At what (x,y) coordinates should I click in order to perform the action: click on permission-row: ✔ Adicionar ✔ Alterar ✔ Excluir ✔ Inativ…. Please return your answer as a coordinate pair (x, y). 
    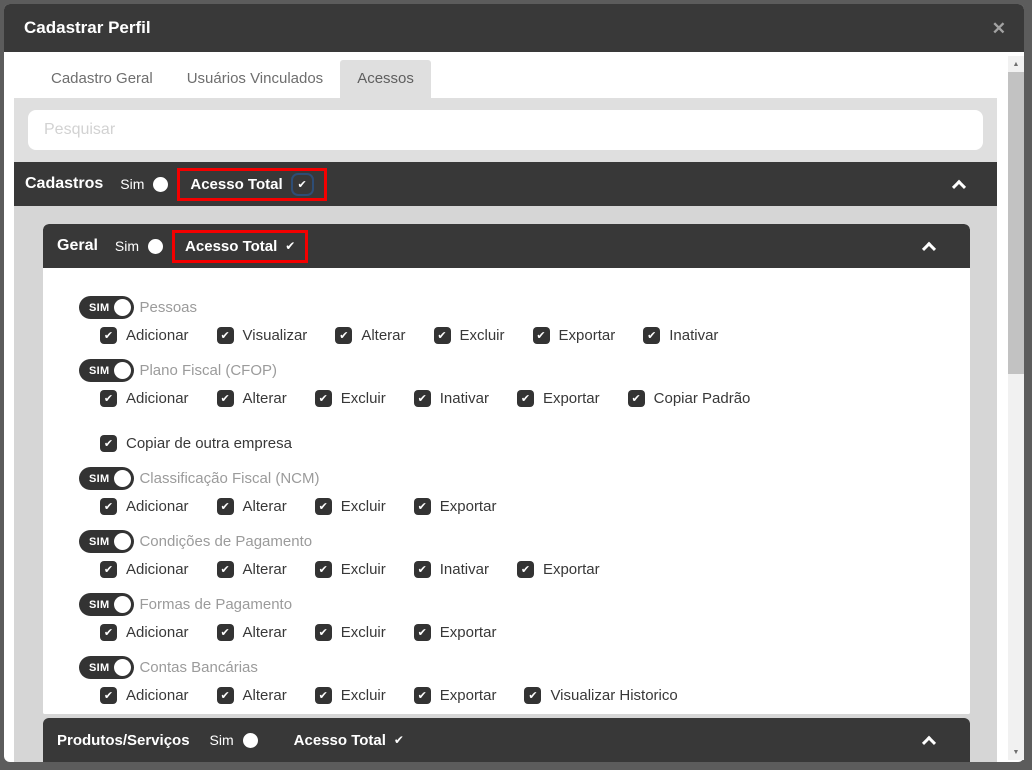
    Looking at the image, I should click on (535, 421).